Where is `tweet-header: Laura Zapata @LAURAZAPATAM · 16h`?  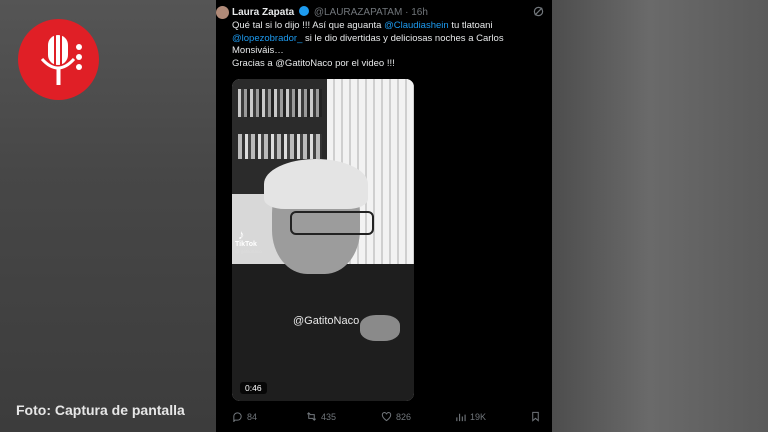 tweet-header: Laura Zapata @LAURAZAPATAM · 16h is located at coordinates (330, 12).